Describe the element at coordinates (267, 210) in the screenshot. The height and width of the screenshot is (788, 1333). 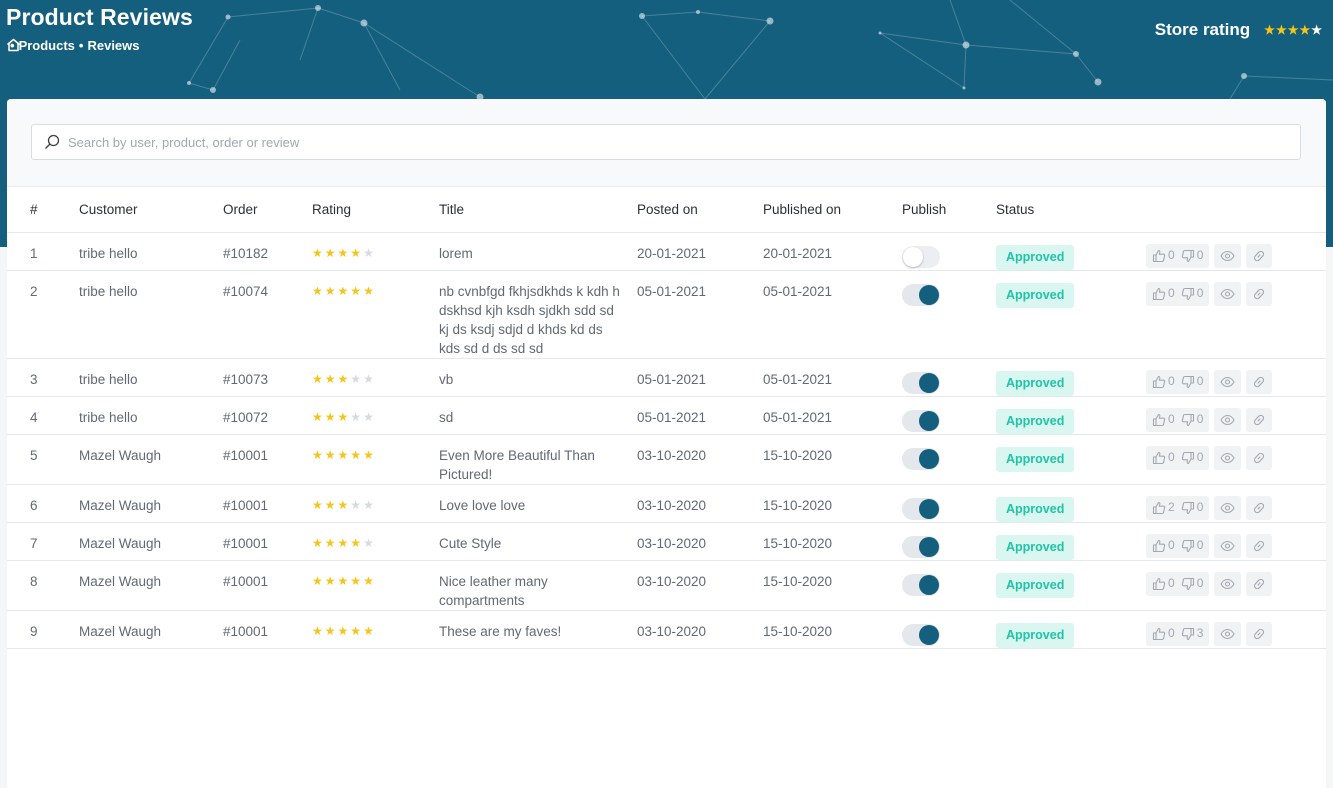
I see `column-header-order: Order` at that location.